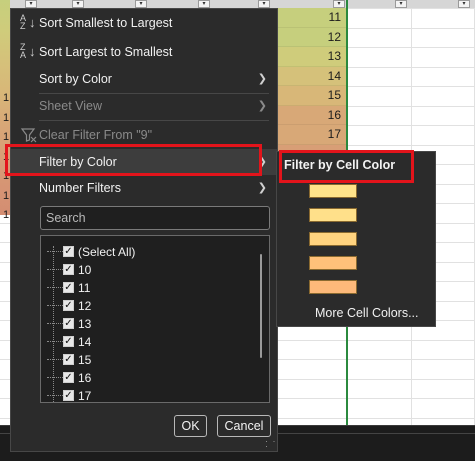 The image size is (475, 461). Describe the element at coordinates (144, 79) in the screenshot. I see `sort-by-color-item: Sort by Color ❯` at that location.